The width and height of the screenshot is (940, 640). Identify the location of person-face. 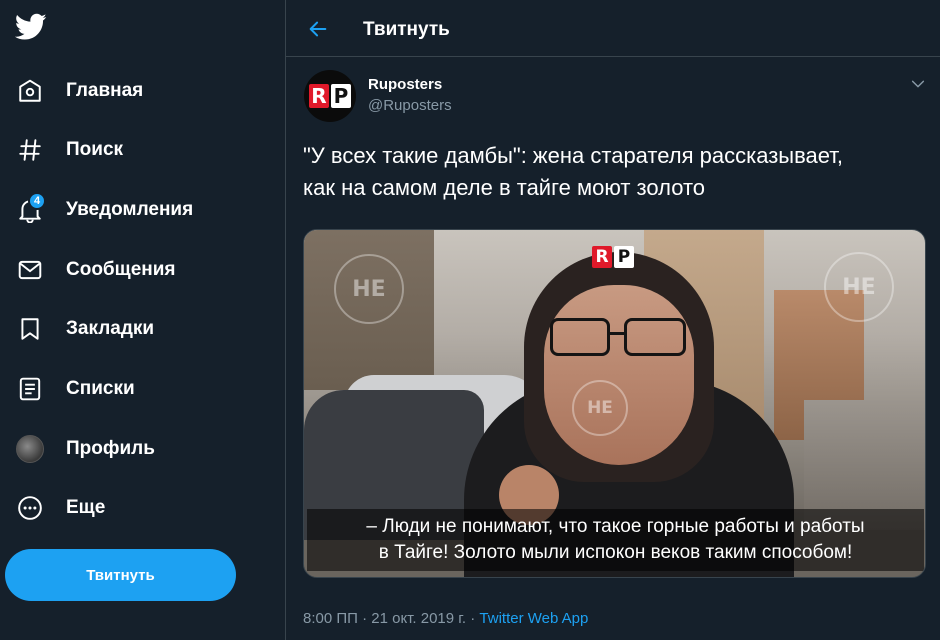
(619, 375).